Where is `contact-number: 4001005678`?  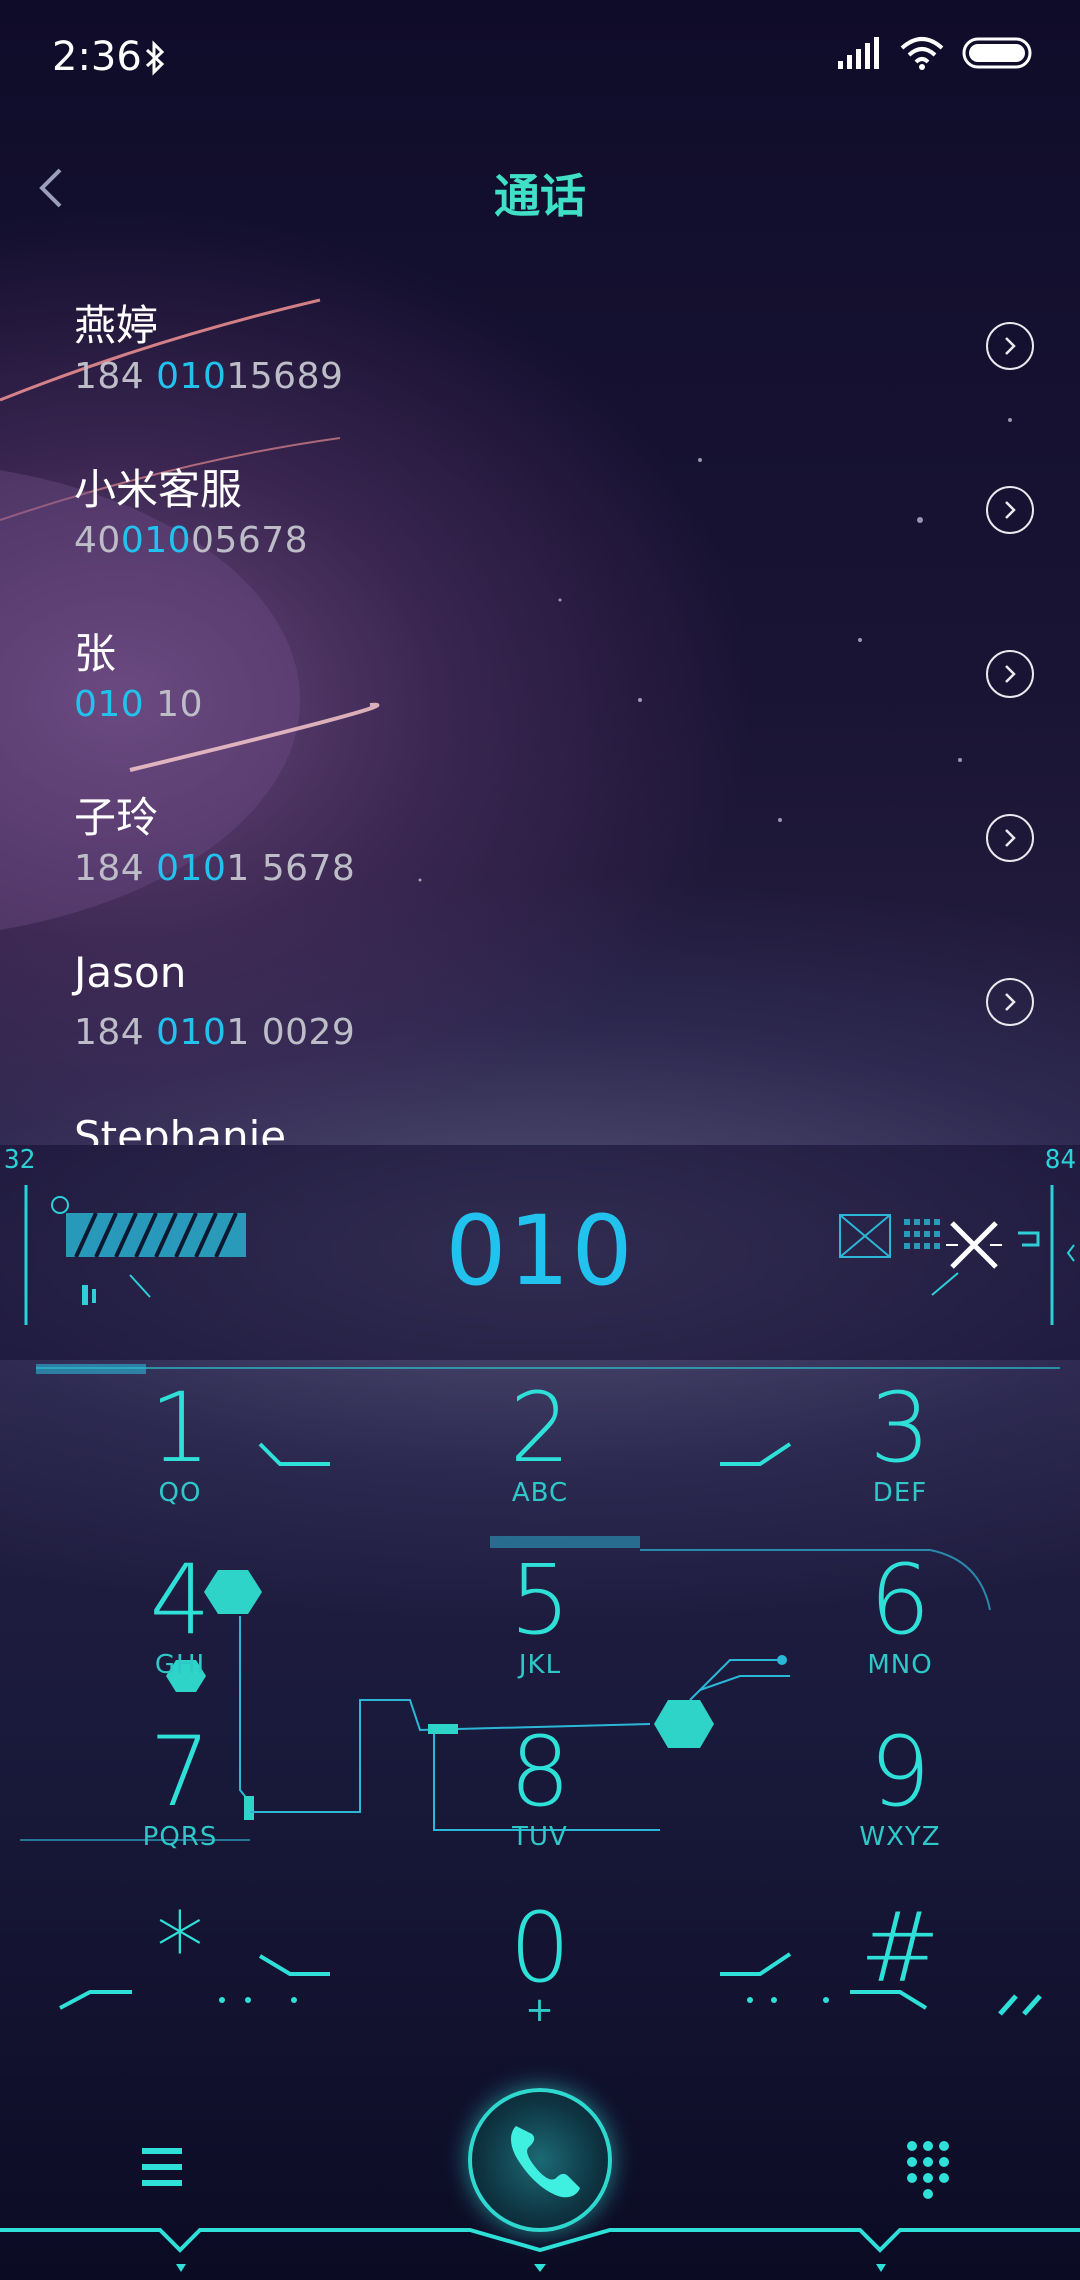
contact-number: 4001005678 is located at coordinates (191, 540).